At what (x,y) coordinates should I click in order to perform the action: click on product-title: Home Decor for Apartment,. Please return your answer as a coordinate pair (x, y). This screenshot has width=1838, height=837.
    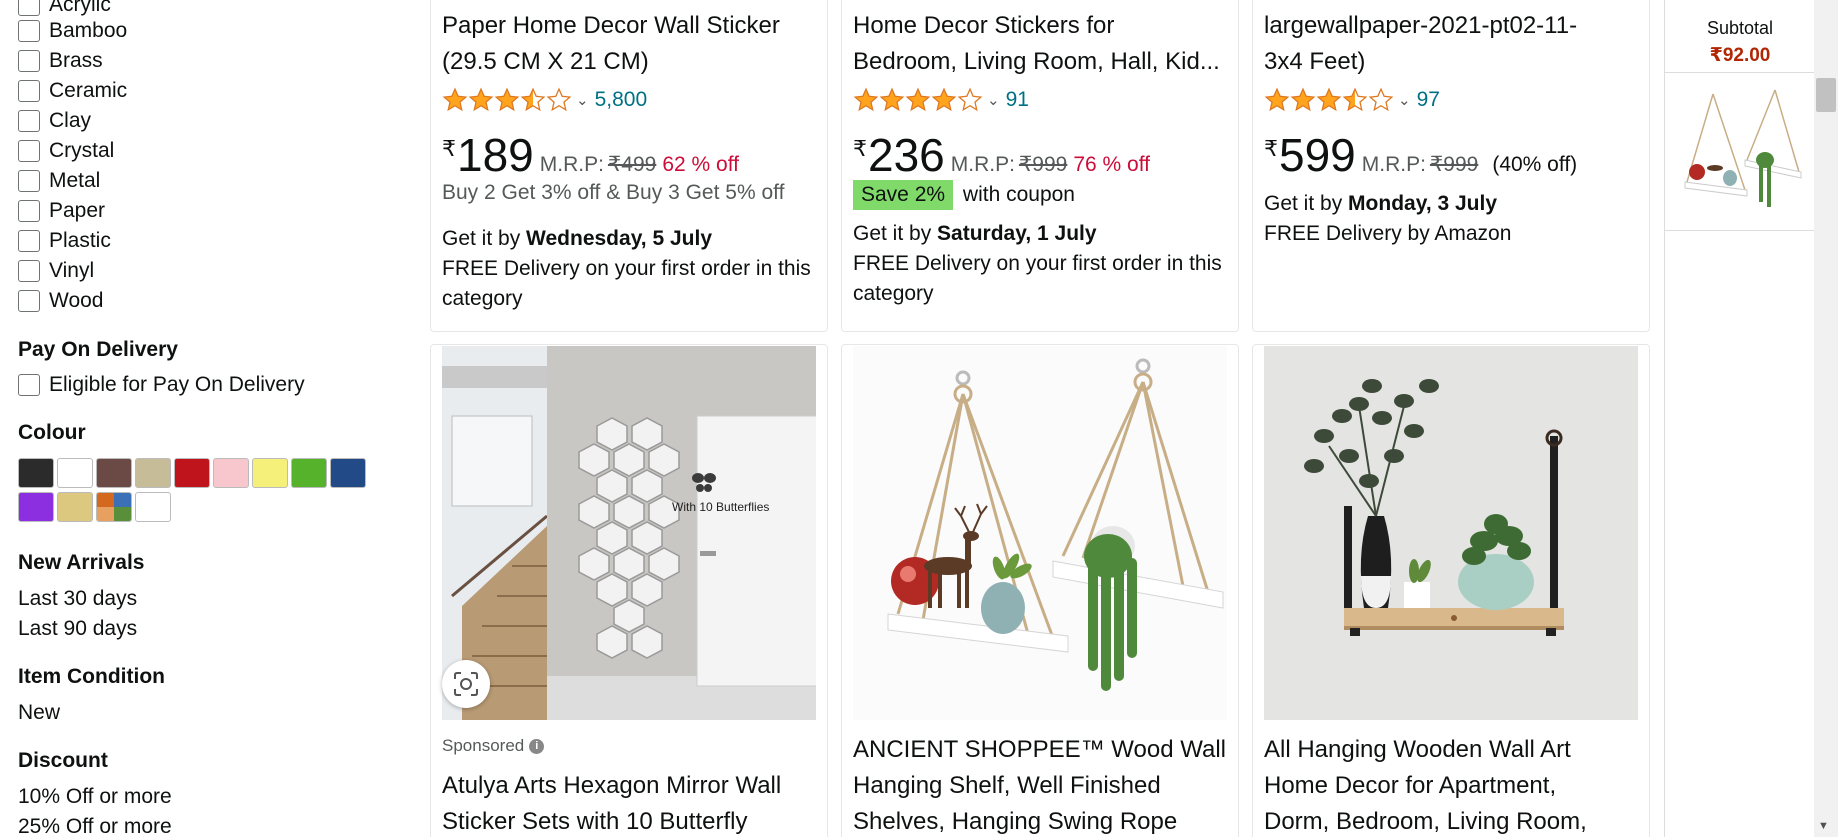
    Looking at the image, I should click on (1410, 786).